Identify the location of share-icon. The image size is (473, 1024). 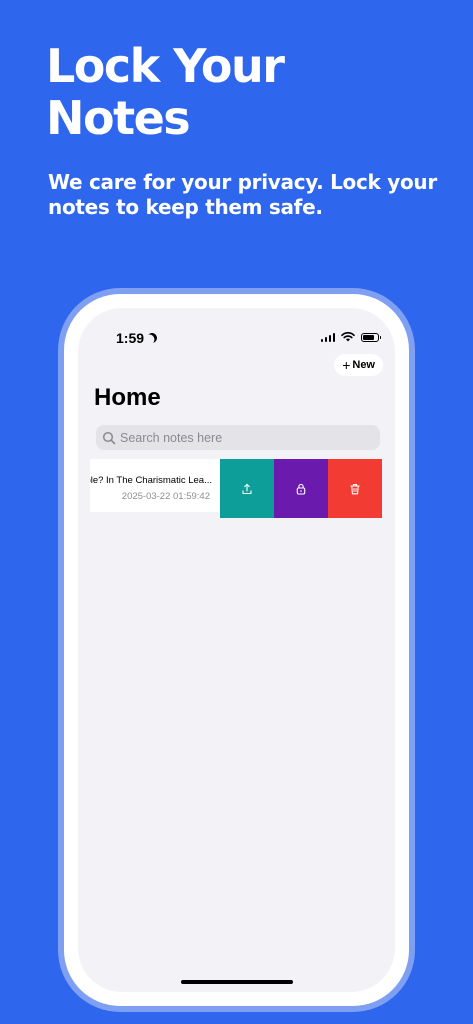
(247, 488).